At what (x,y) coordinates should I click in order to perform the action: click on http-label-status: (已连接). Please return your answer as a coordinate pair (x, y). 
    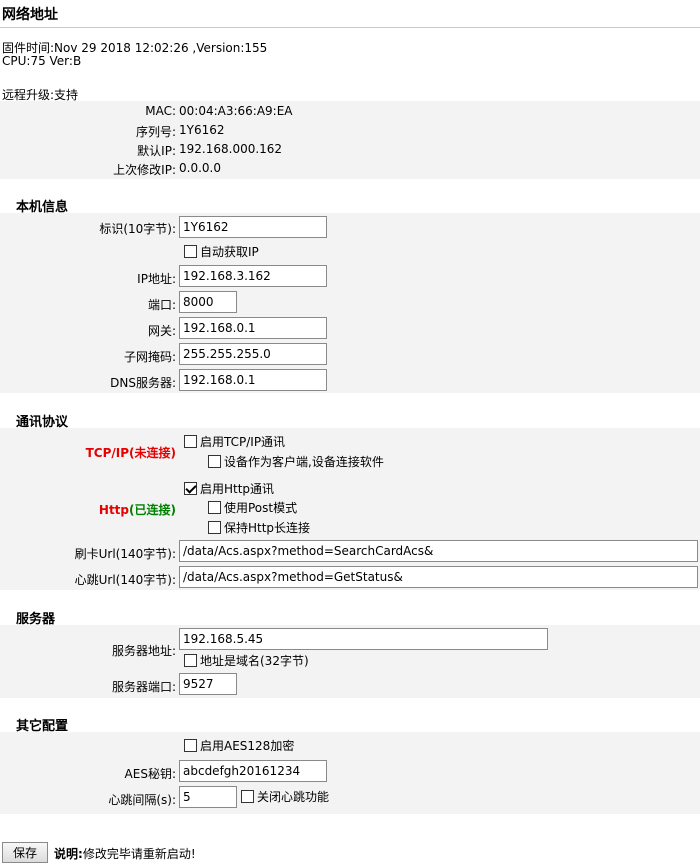
    Looking at the image, I should click on (152, 510).